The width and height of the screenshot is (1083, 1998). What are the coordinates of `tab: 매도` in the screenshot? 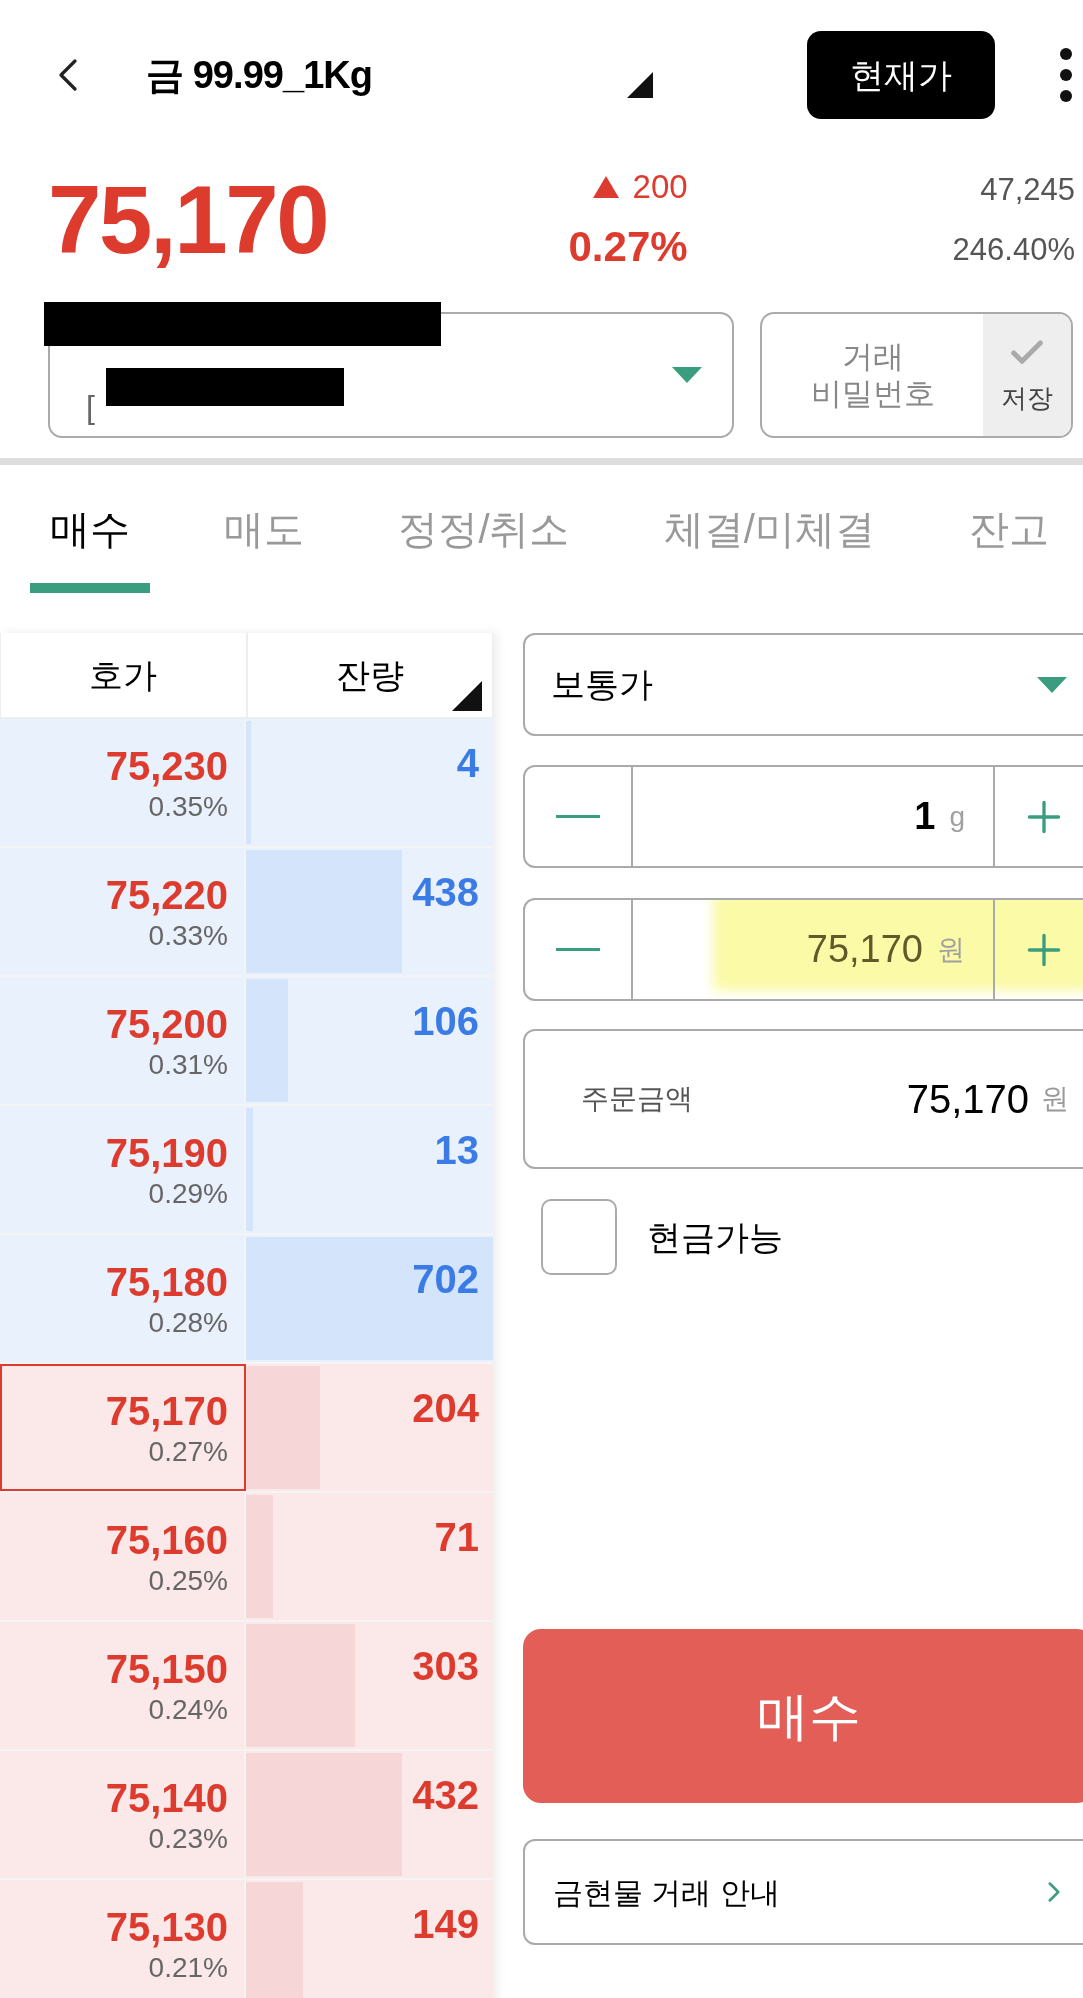 It's located at (264, 534).